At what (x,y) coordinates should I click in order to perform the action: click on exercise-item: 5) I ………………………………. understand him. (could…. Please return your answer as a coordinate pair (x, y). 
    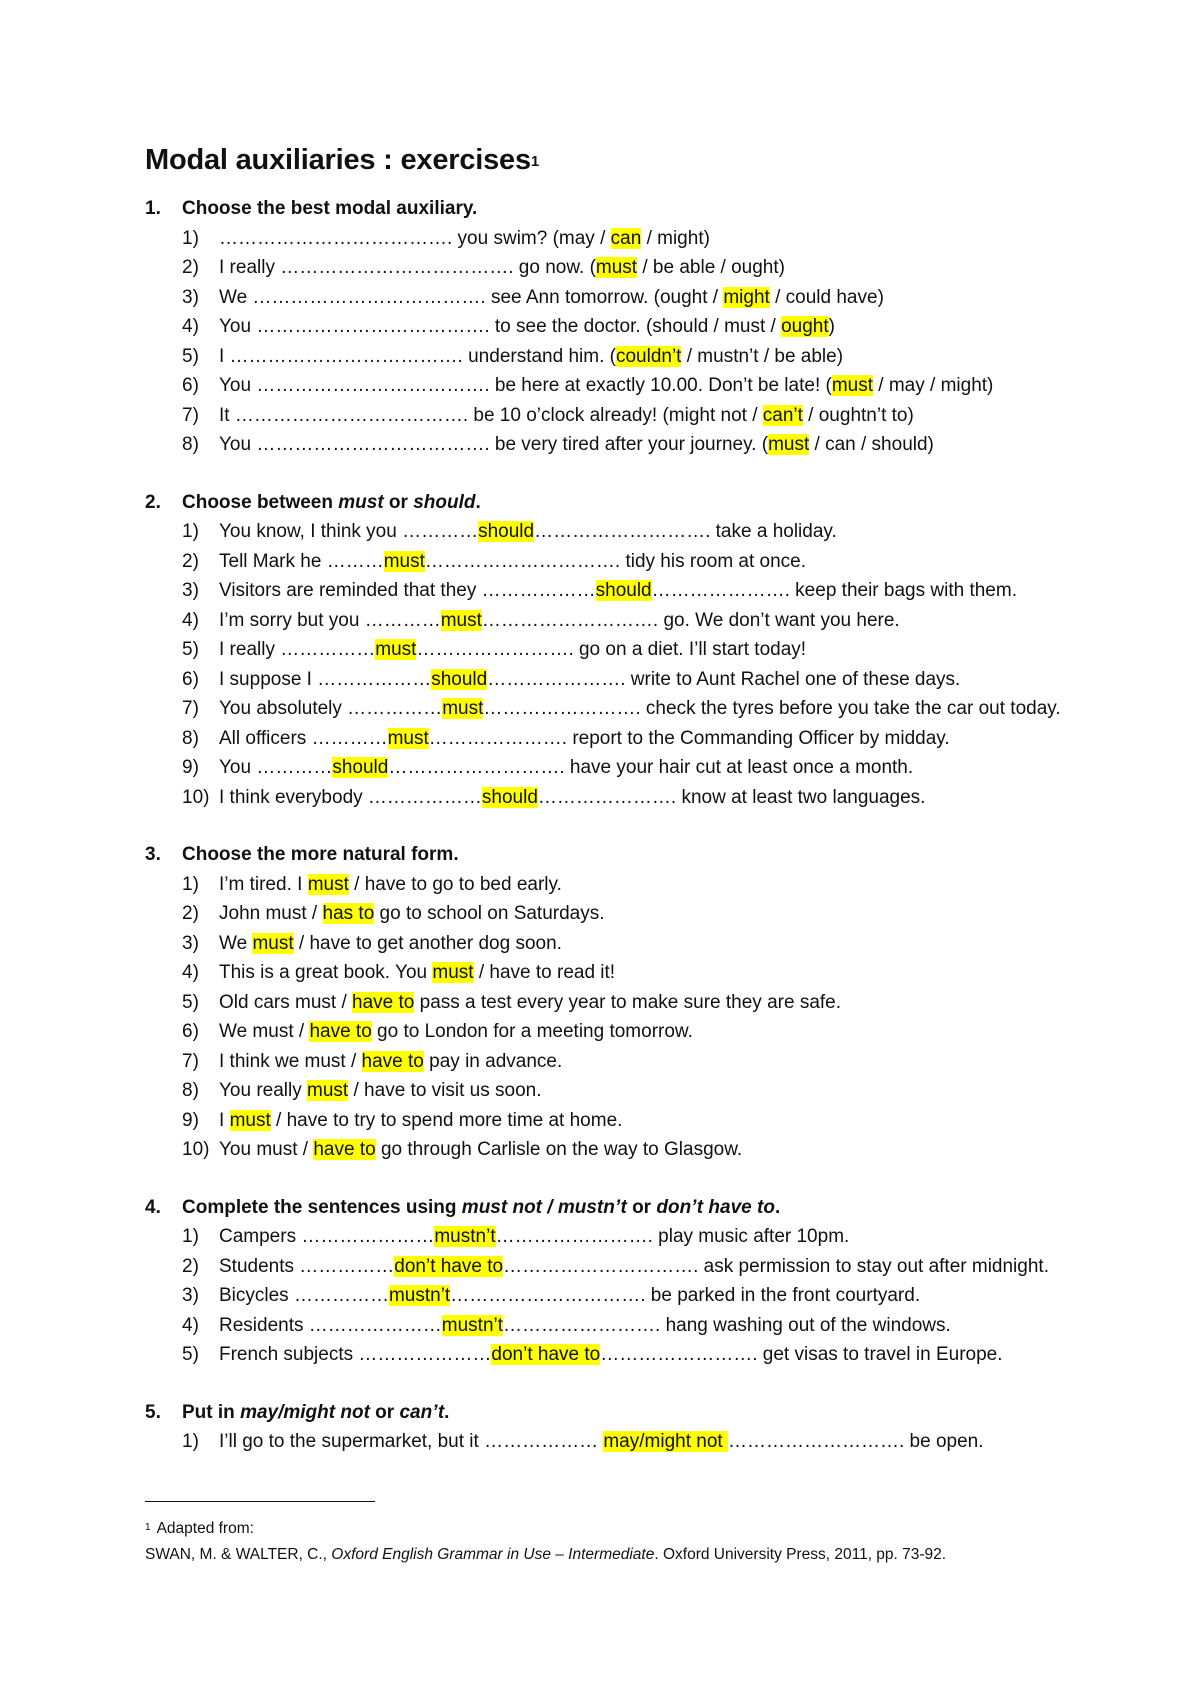
    Looking at the image, I should click on (623, 357).